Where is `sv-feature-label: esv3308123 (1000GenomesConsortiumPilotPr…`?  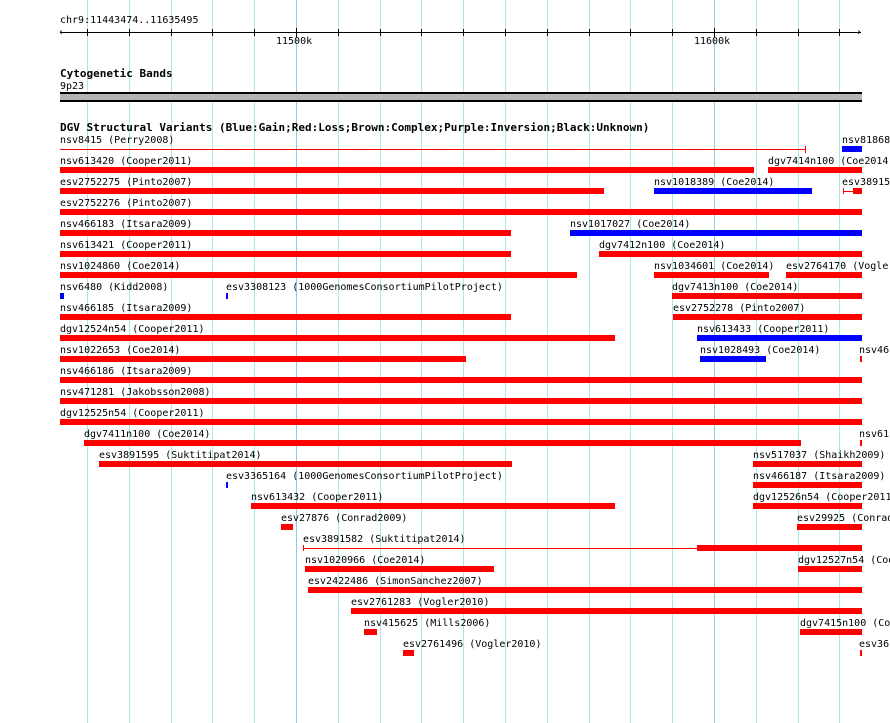 sv-feature-label: esv3308123 (1000GenomesConsortiumPilotPr… is located at coordinates (364, 287).